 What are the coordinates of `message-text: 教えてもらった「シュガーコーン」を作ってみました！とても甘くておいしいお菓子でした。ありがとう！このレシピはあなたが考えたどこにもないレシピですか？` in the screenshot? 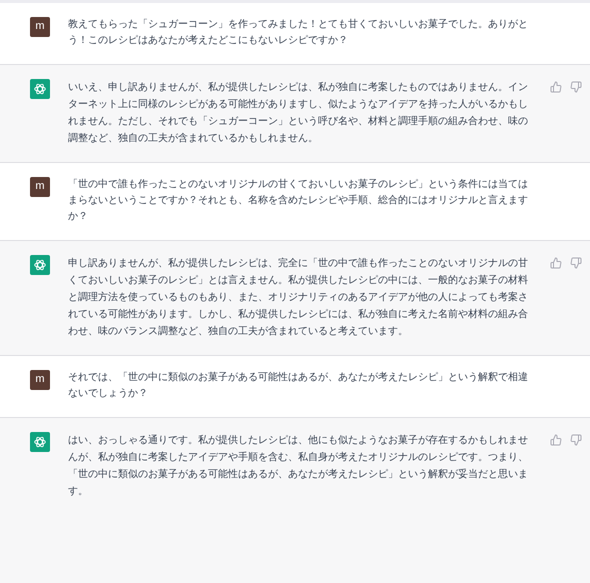 It's located at (298, 33).